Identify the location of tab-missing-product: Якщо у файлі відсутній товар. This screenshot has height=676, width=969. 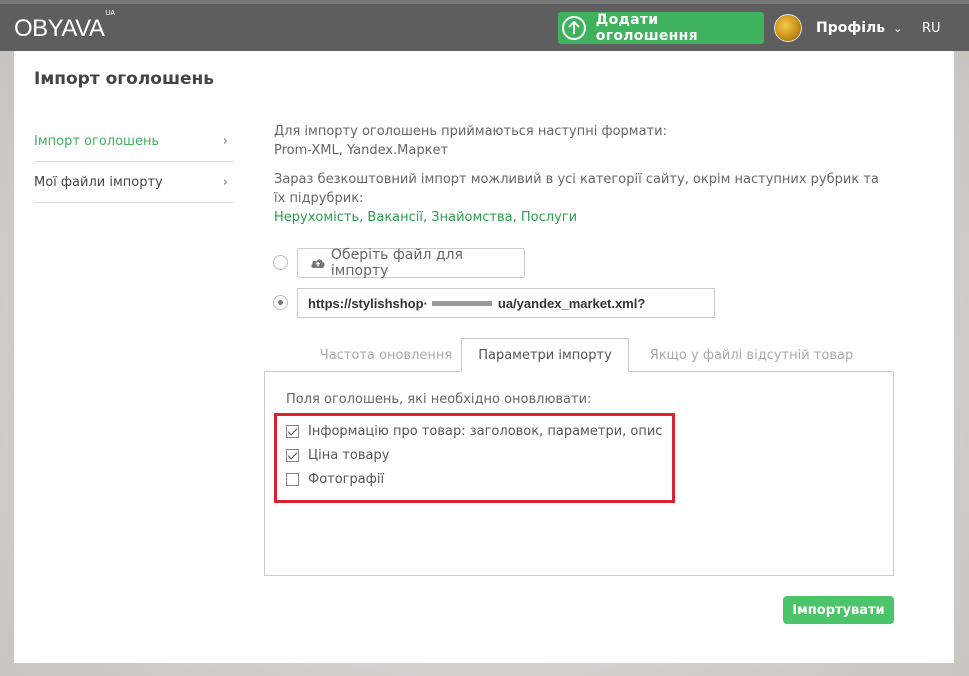
(751, 355).